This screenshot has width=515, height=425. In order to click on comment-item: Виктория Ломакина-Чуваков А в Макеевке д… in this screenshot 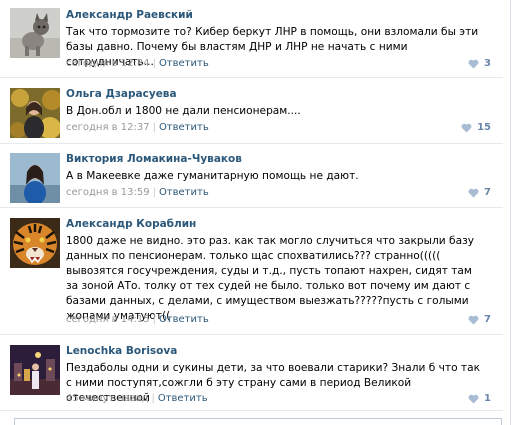, I will do `click(251, 176)`.